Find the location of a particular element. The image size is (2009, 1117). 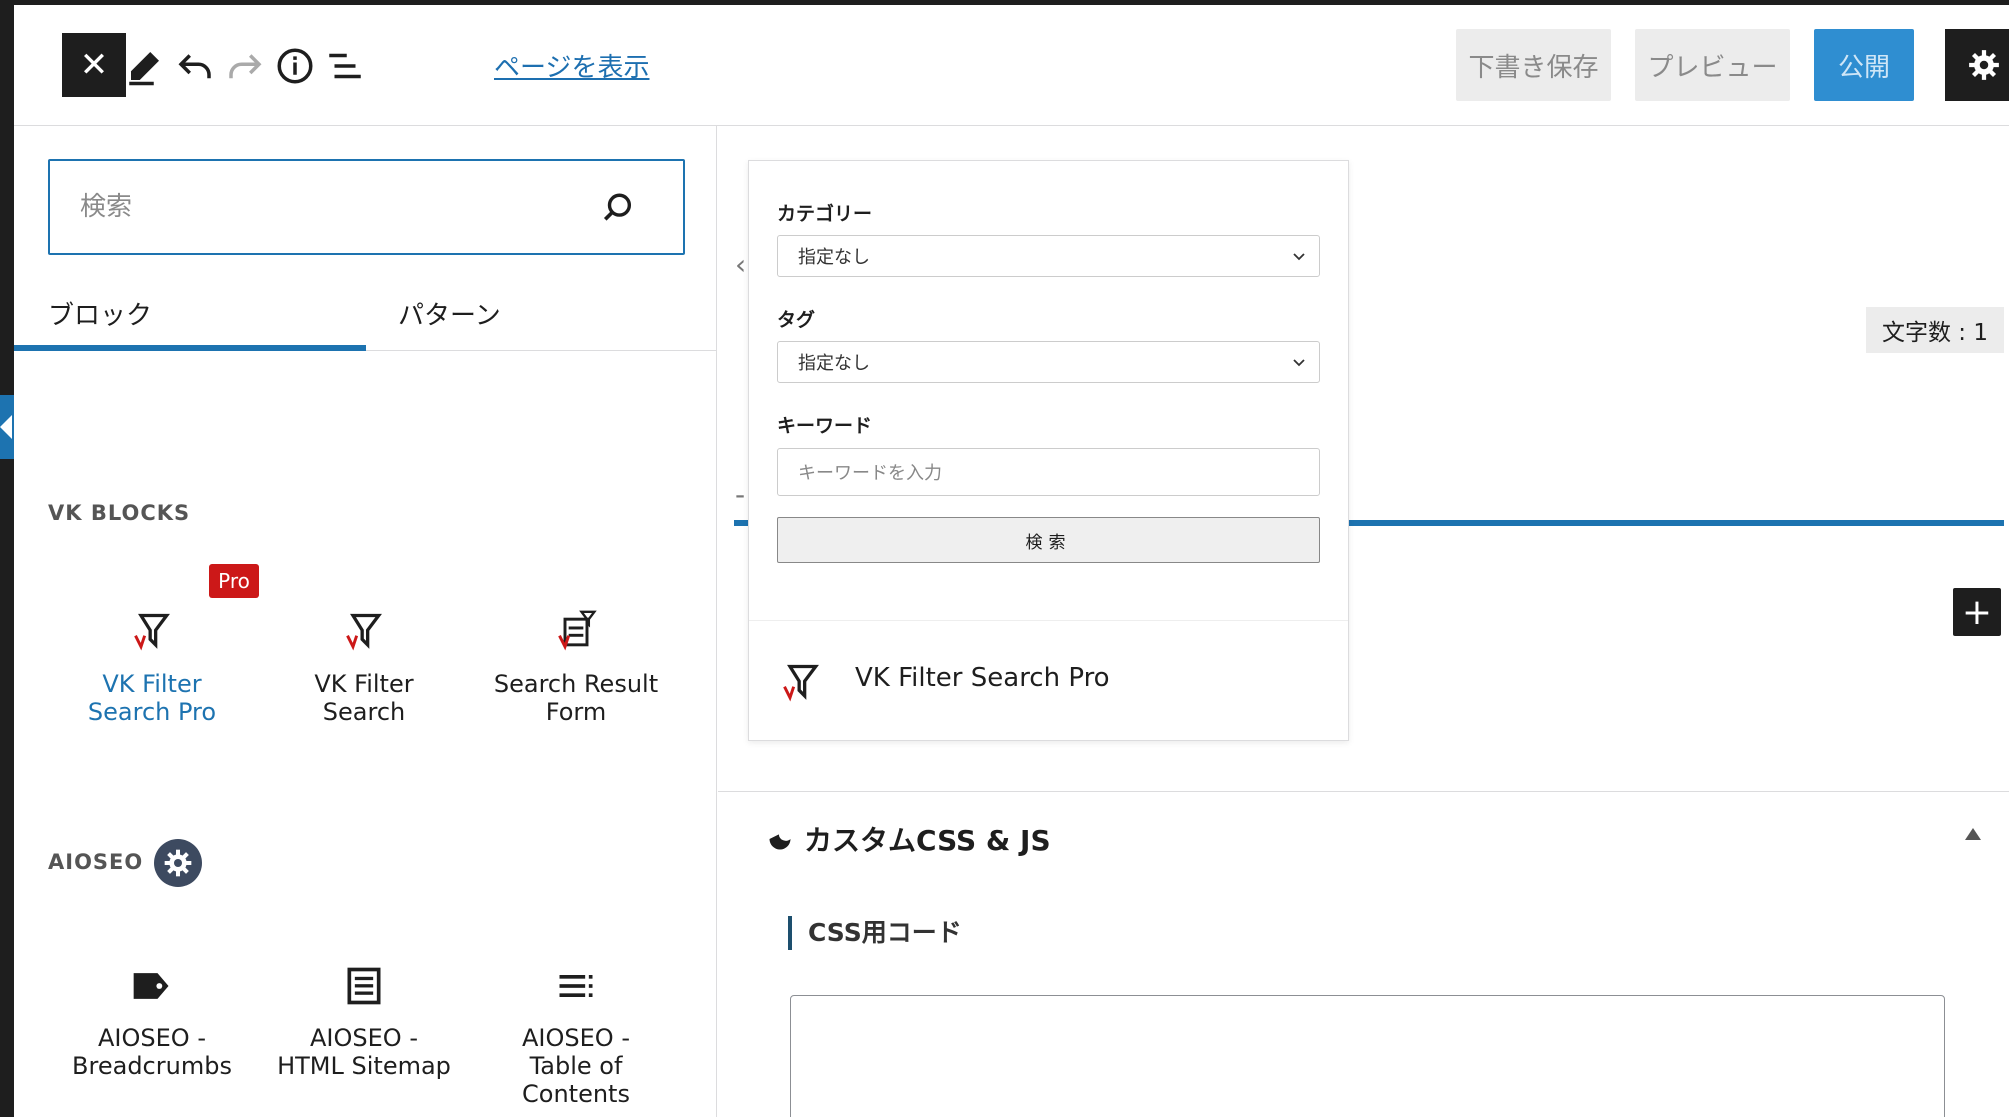

block-label-line2: Breadcrumbs is located at coordinates (152, 1066).